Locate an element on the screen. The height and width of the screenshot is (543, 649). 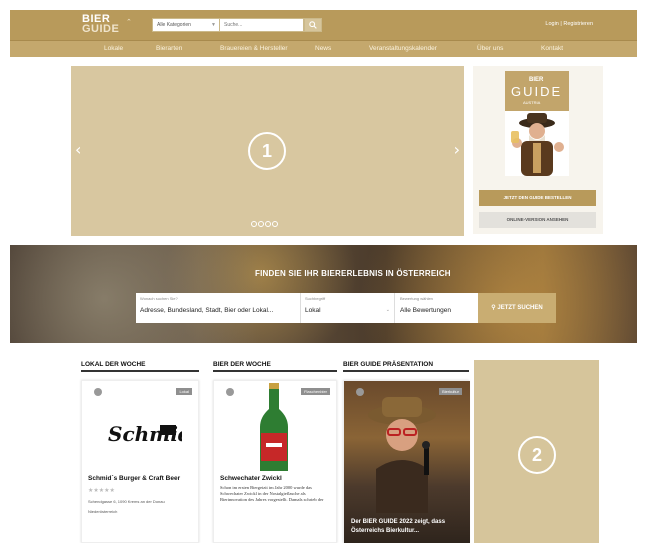
side-ad-placeholder: 2 is located at coordinates (536, 451).